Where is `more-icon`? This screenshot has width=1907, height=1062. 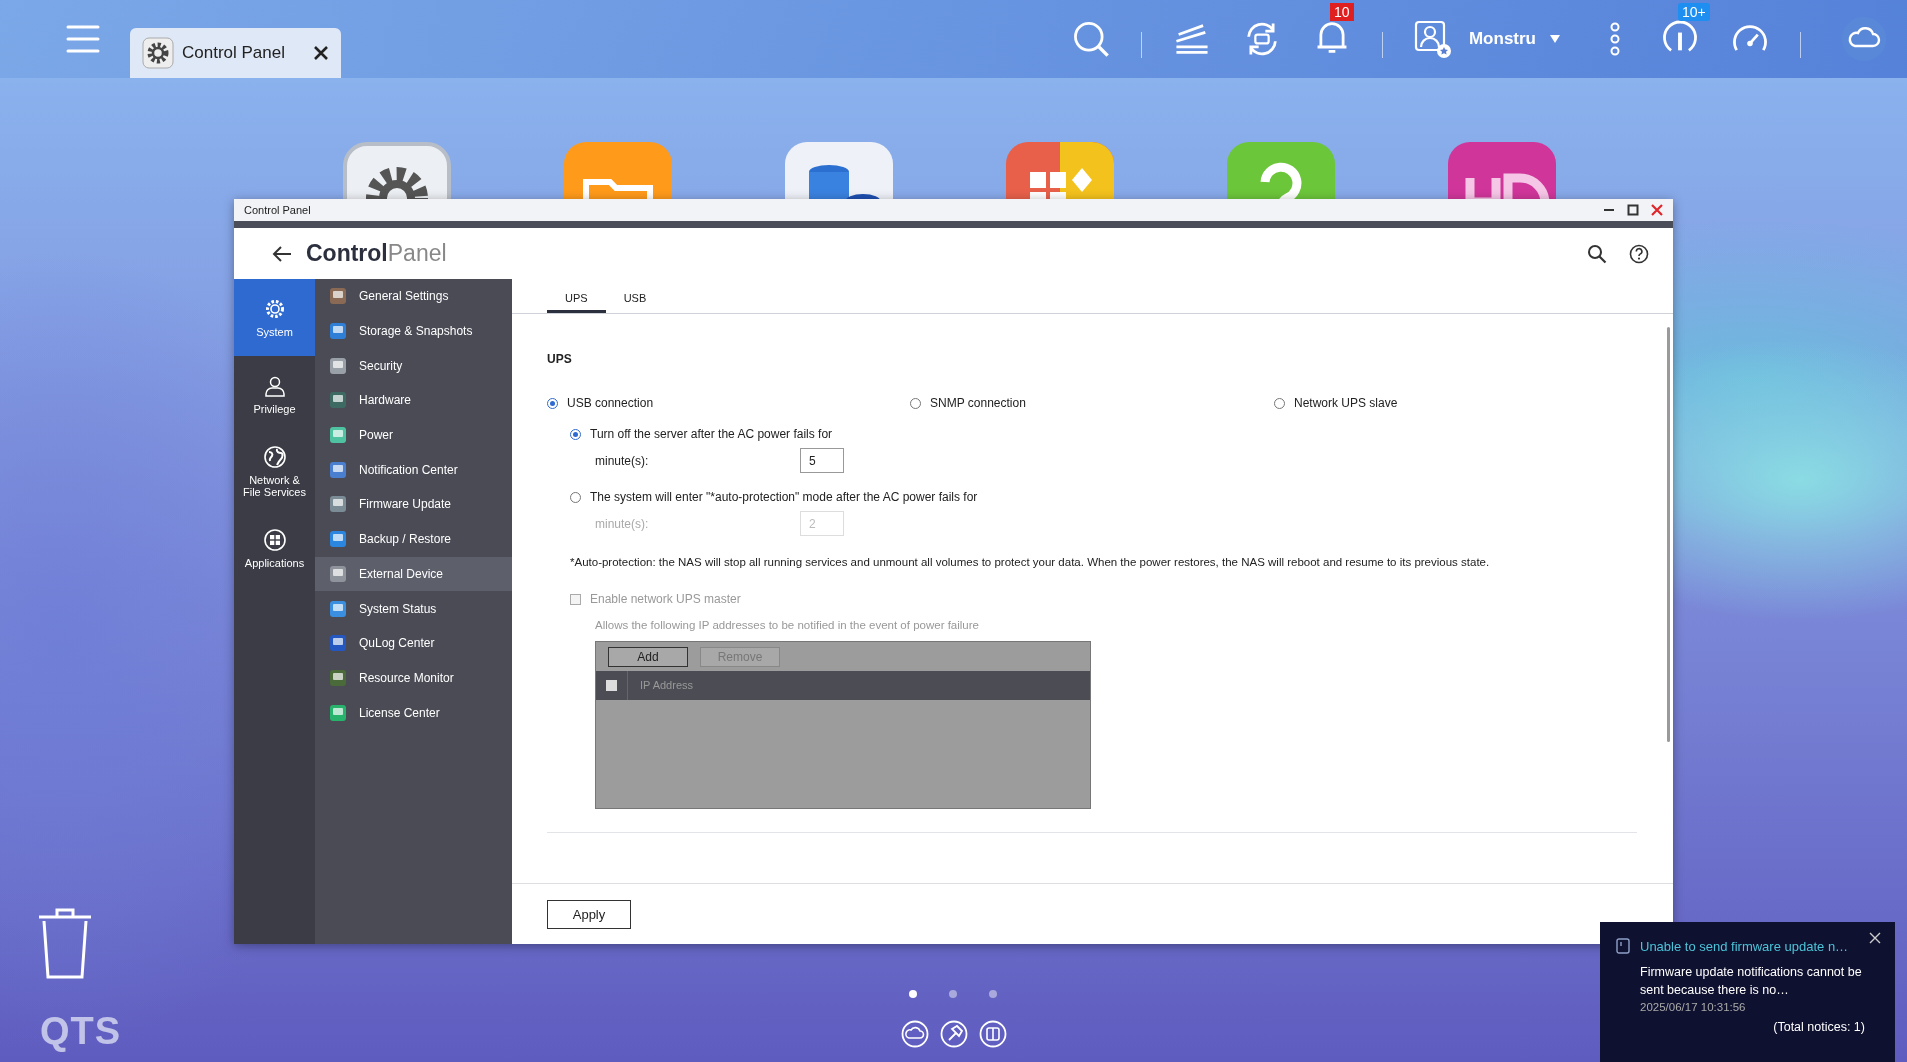
more-icon is located at coordinates (1615, 39).